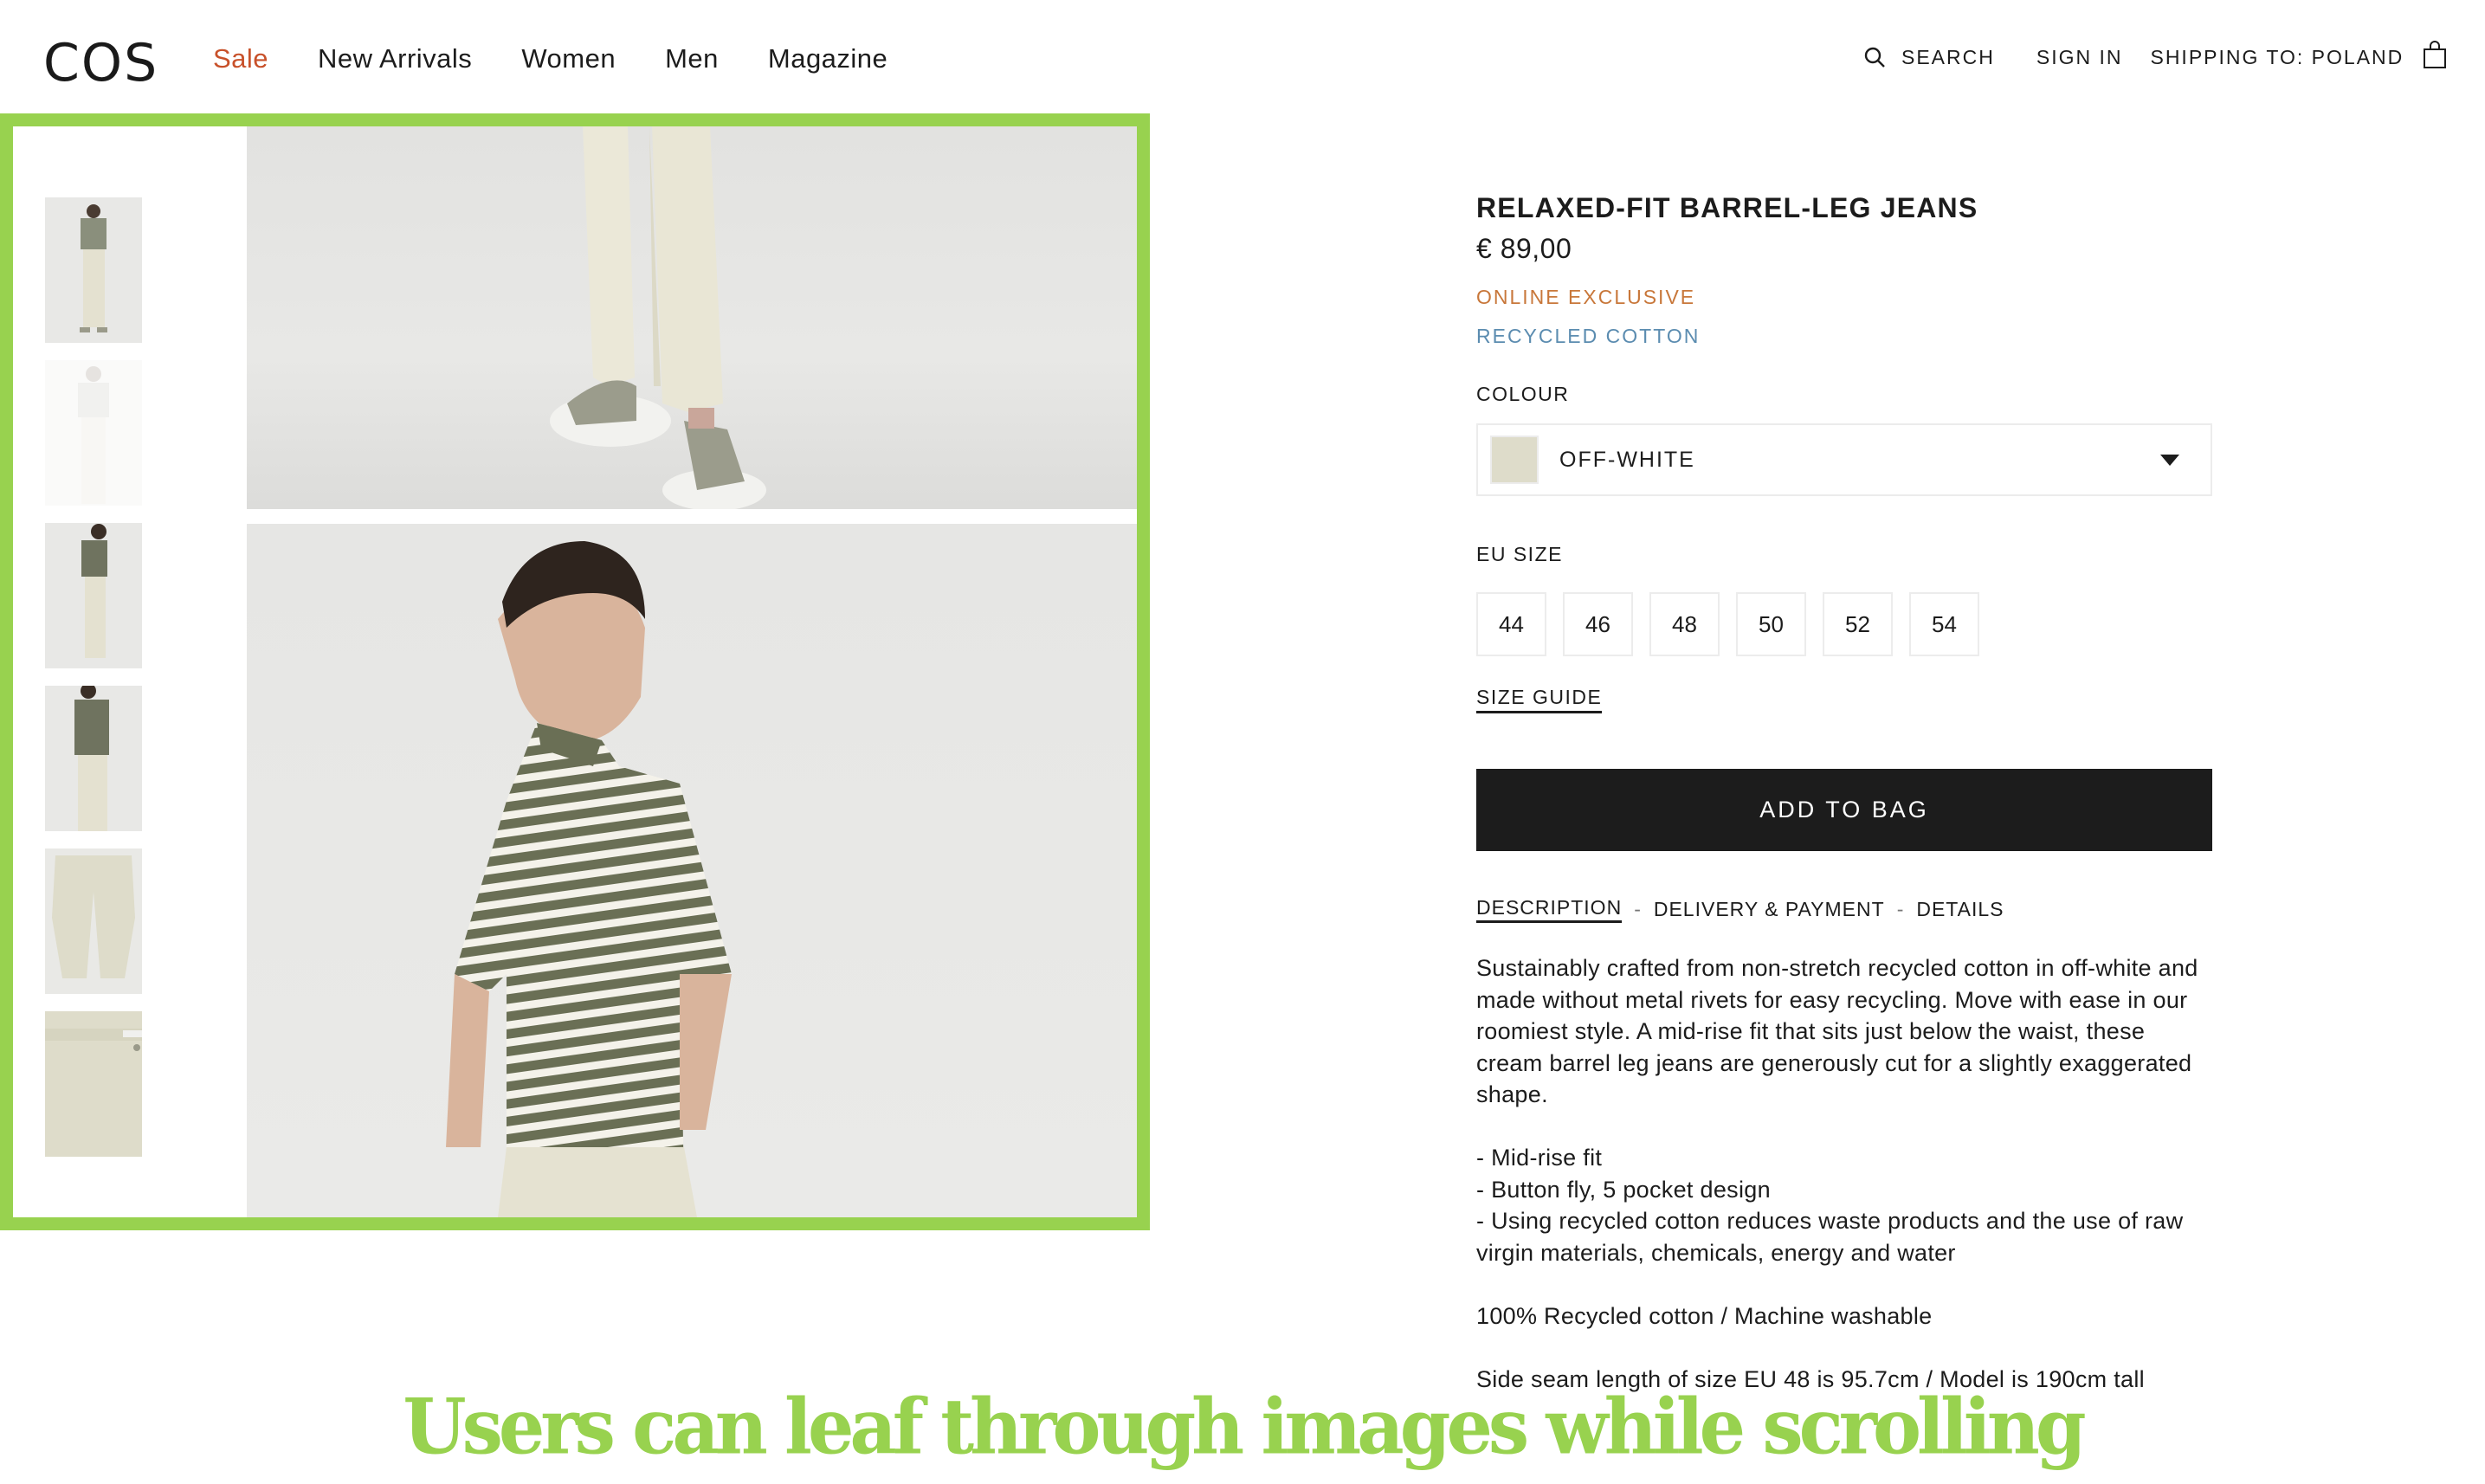 This screenshot has height=1484, width=2485. I want to click on colour-swatch, so click(1514, 460).